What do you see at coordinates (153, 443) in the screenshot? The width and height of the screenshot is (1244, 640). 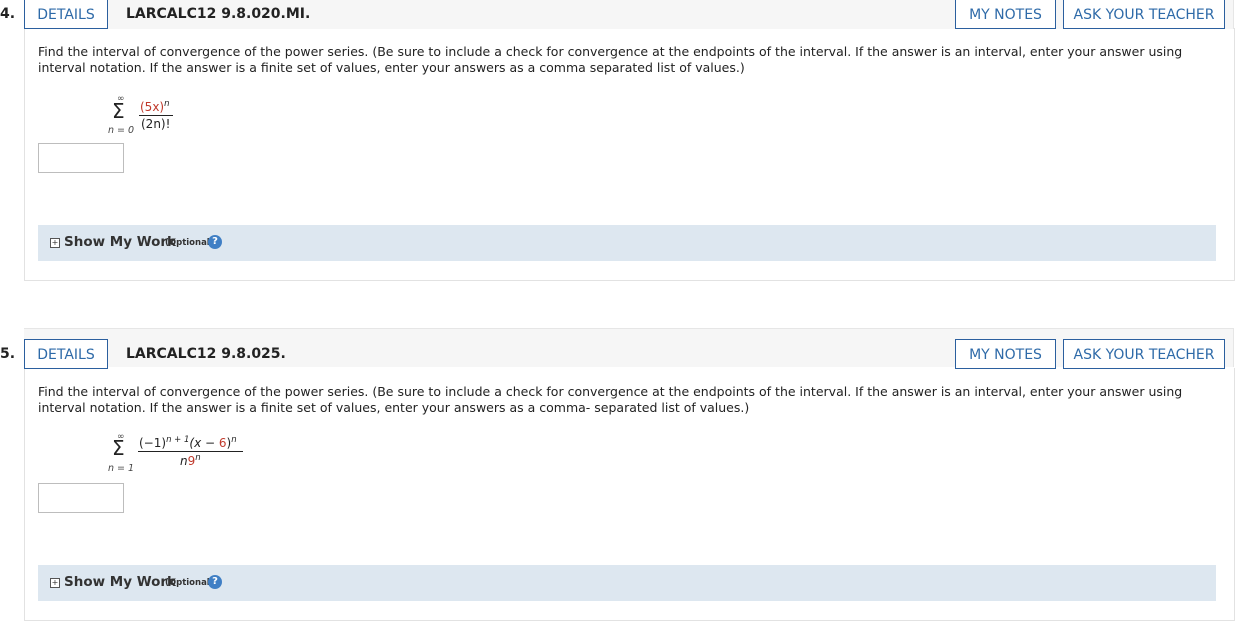 I see `numerator-sign-base: (−1)` at bounding box center [153, 443].